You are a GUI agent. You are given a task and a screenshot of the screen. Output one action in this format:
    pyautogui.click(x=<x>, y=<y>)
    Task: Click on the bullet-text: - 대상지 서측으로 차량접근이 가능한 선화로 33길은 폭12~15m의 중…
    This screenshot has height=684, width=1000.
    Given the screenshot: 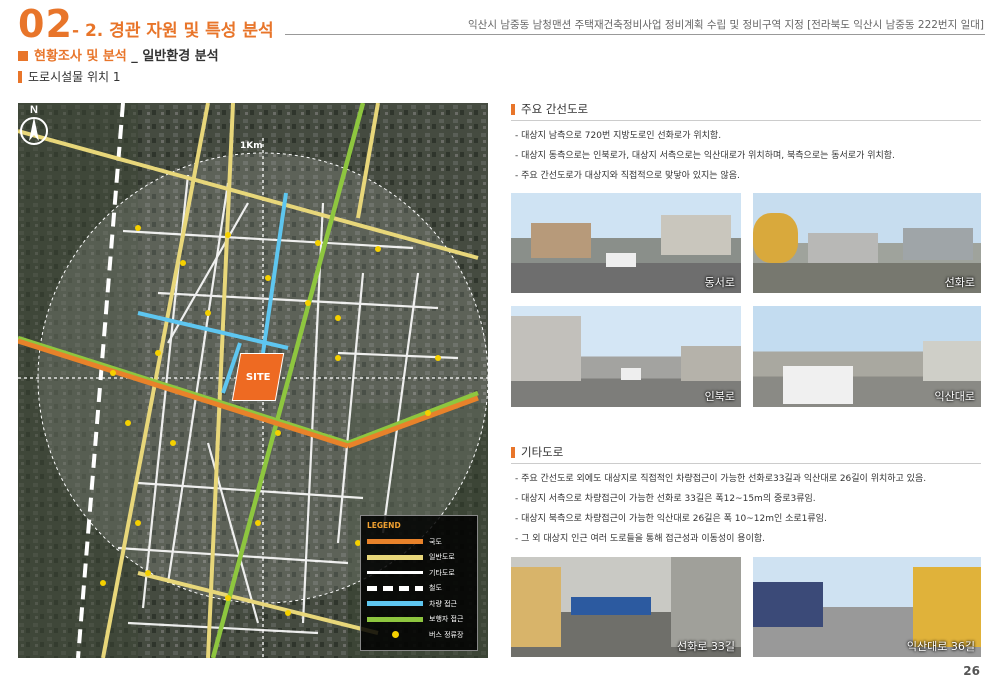 What is the action you would take?
    pyautogui.click(x=665, y=499)
    